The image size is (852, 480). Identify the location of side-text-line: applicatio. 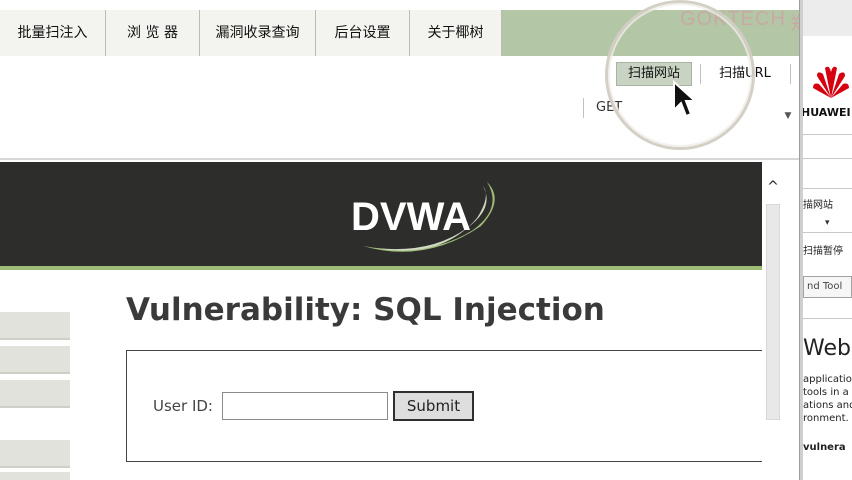
(827, 379).